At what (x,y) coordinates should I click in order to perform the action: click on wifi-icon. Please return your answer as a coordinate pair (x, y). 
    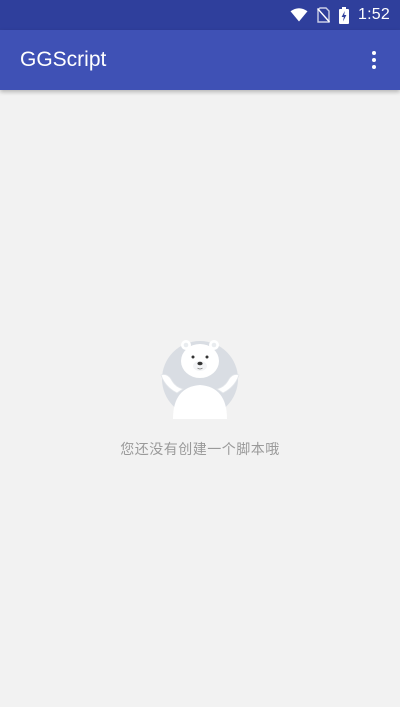
    Looking at the image, I should click on (299, 15).